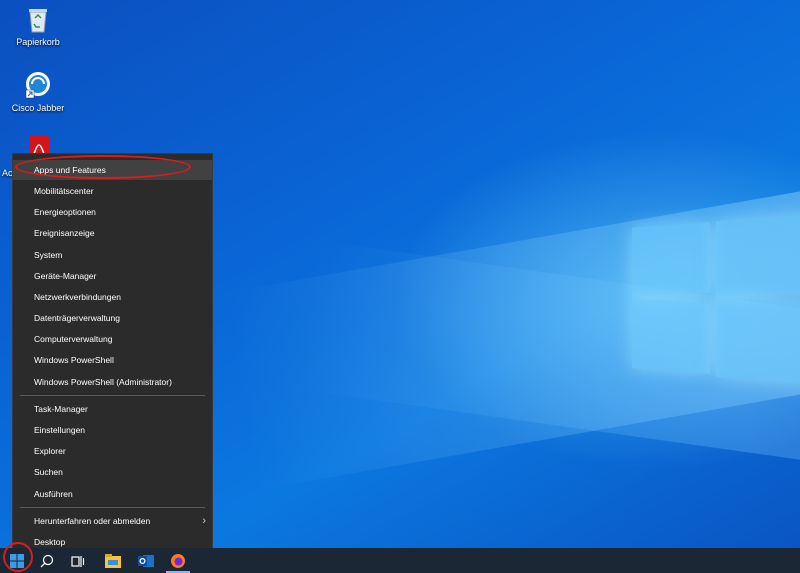 Image resolution: width=800 pixels, height=573 pixels. I want to click on cisco-jabber-icon, so click(38, 85).